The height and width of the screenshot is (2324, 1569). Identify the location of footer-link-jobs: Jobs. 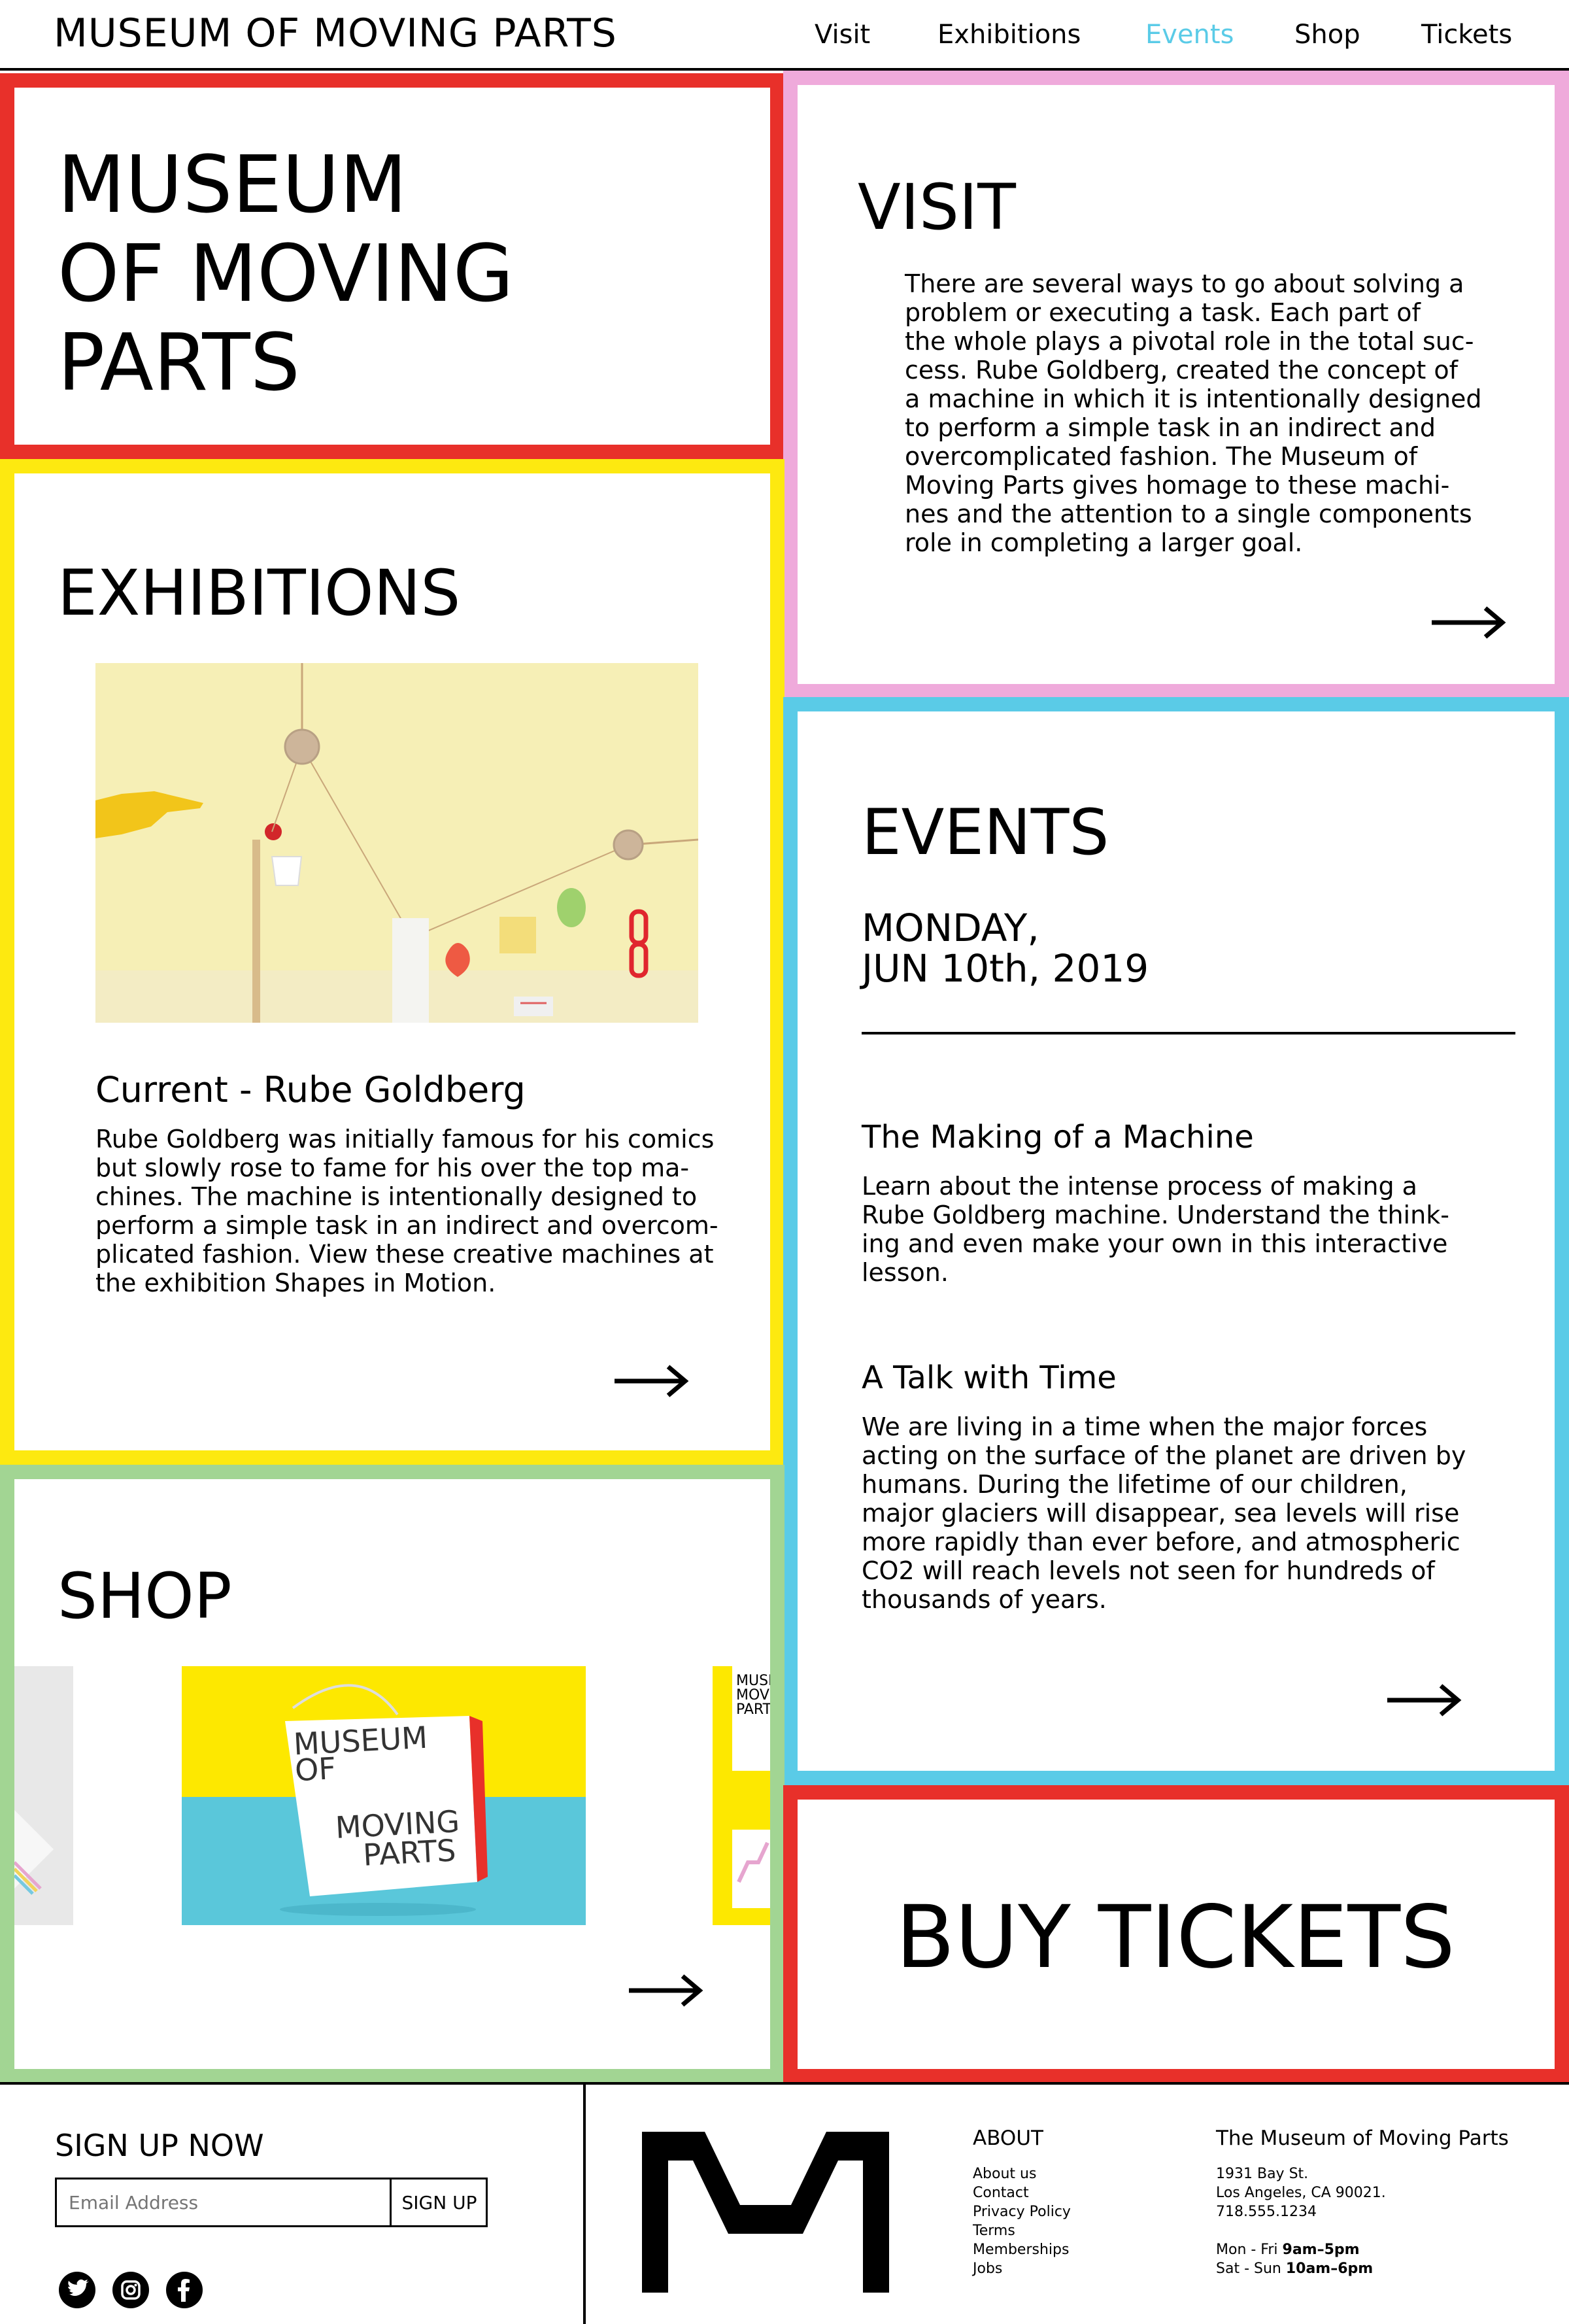
(1022, 2268).